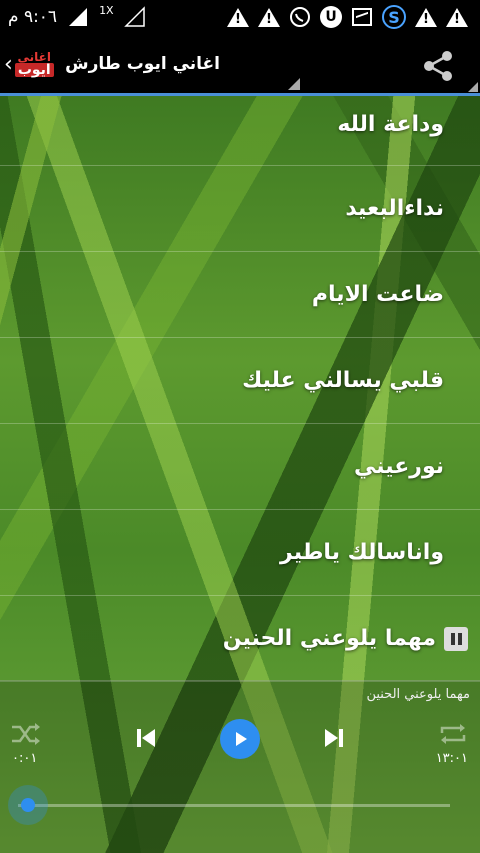  I want to click on song-title: نورعيني, so click(399, 466).